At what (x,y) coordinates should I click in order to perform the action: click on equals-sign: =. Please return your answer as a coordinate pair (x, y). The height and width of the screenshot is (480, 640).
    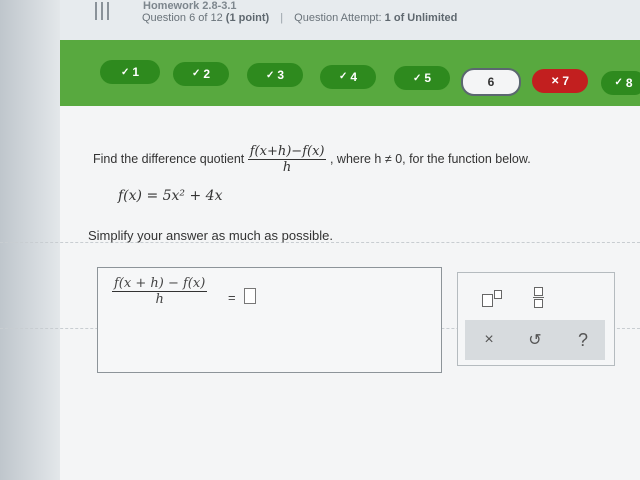
    Looking at the image, I should click on (232, 297).